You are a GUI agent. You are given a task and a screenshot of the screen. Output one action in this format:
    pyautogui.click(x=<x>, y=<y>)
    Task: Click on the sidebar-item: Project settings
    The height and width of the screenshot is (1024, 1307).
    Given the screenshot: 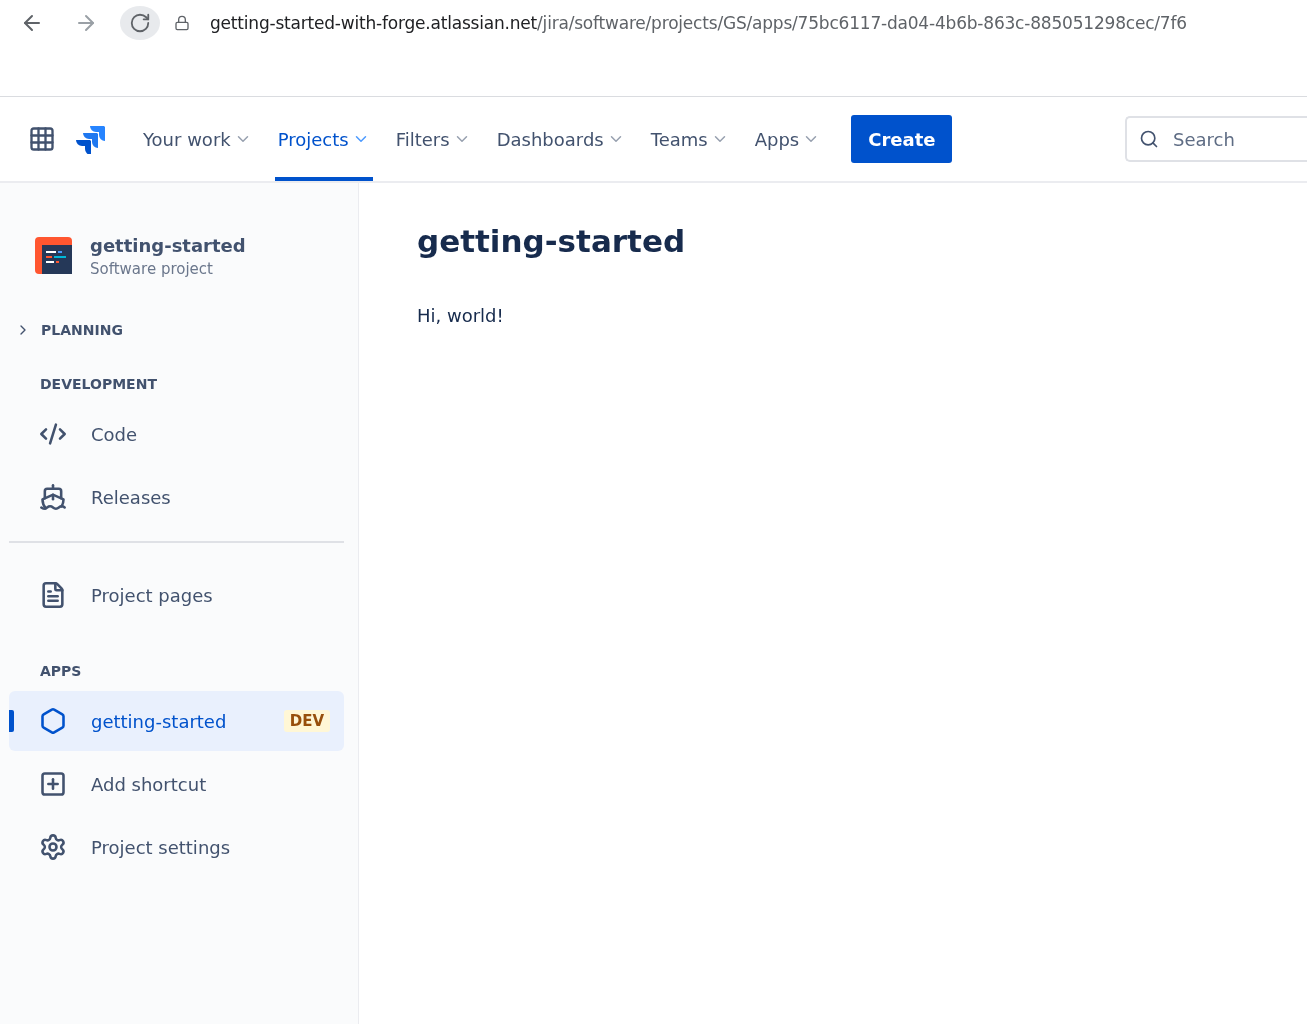 What is the action you would take?
    pyautogui.click(x=176, y=847)
    